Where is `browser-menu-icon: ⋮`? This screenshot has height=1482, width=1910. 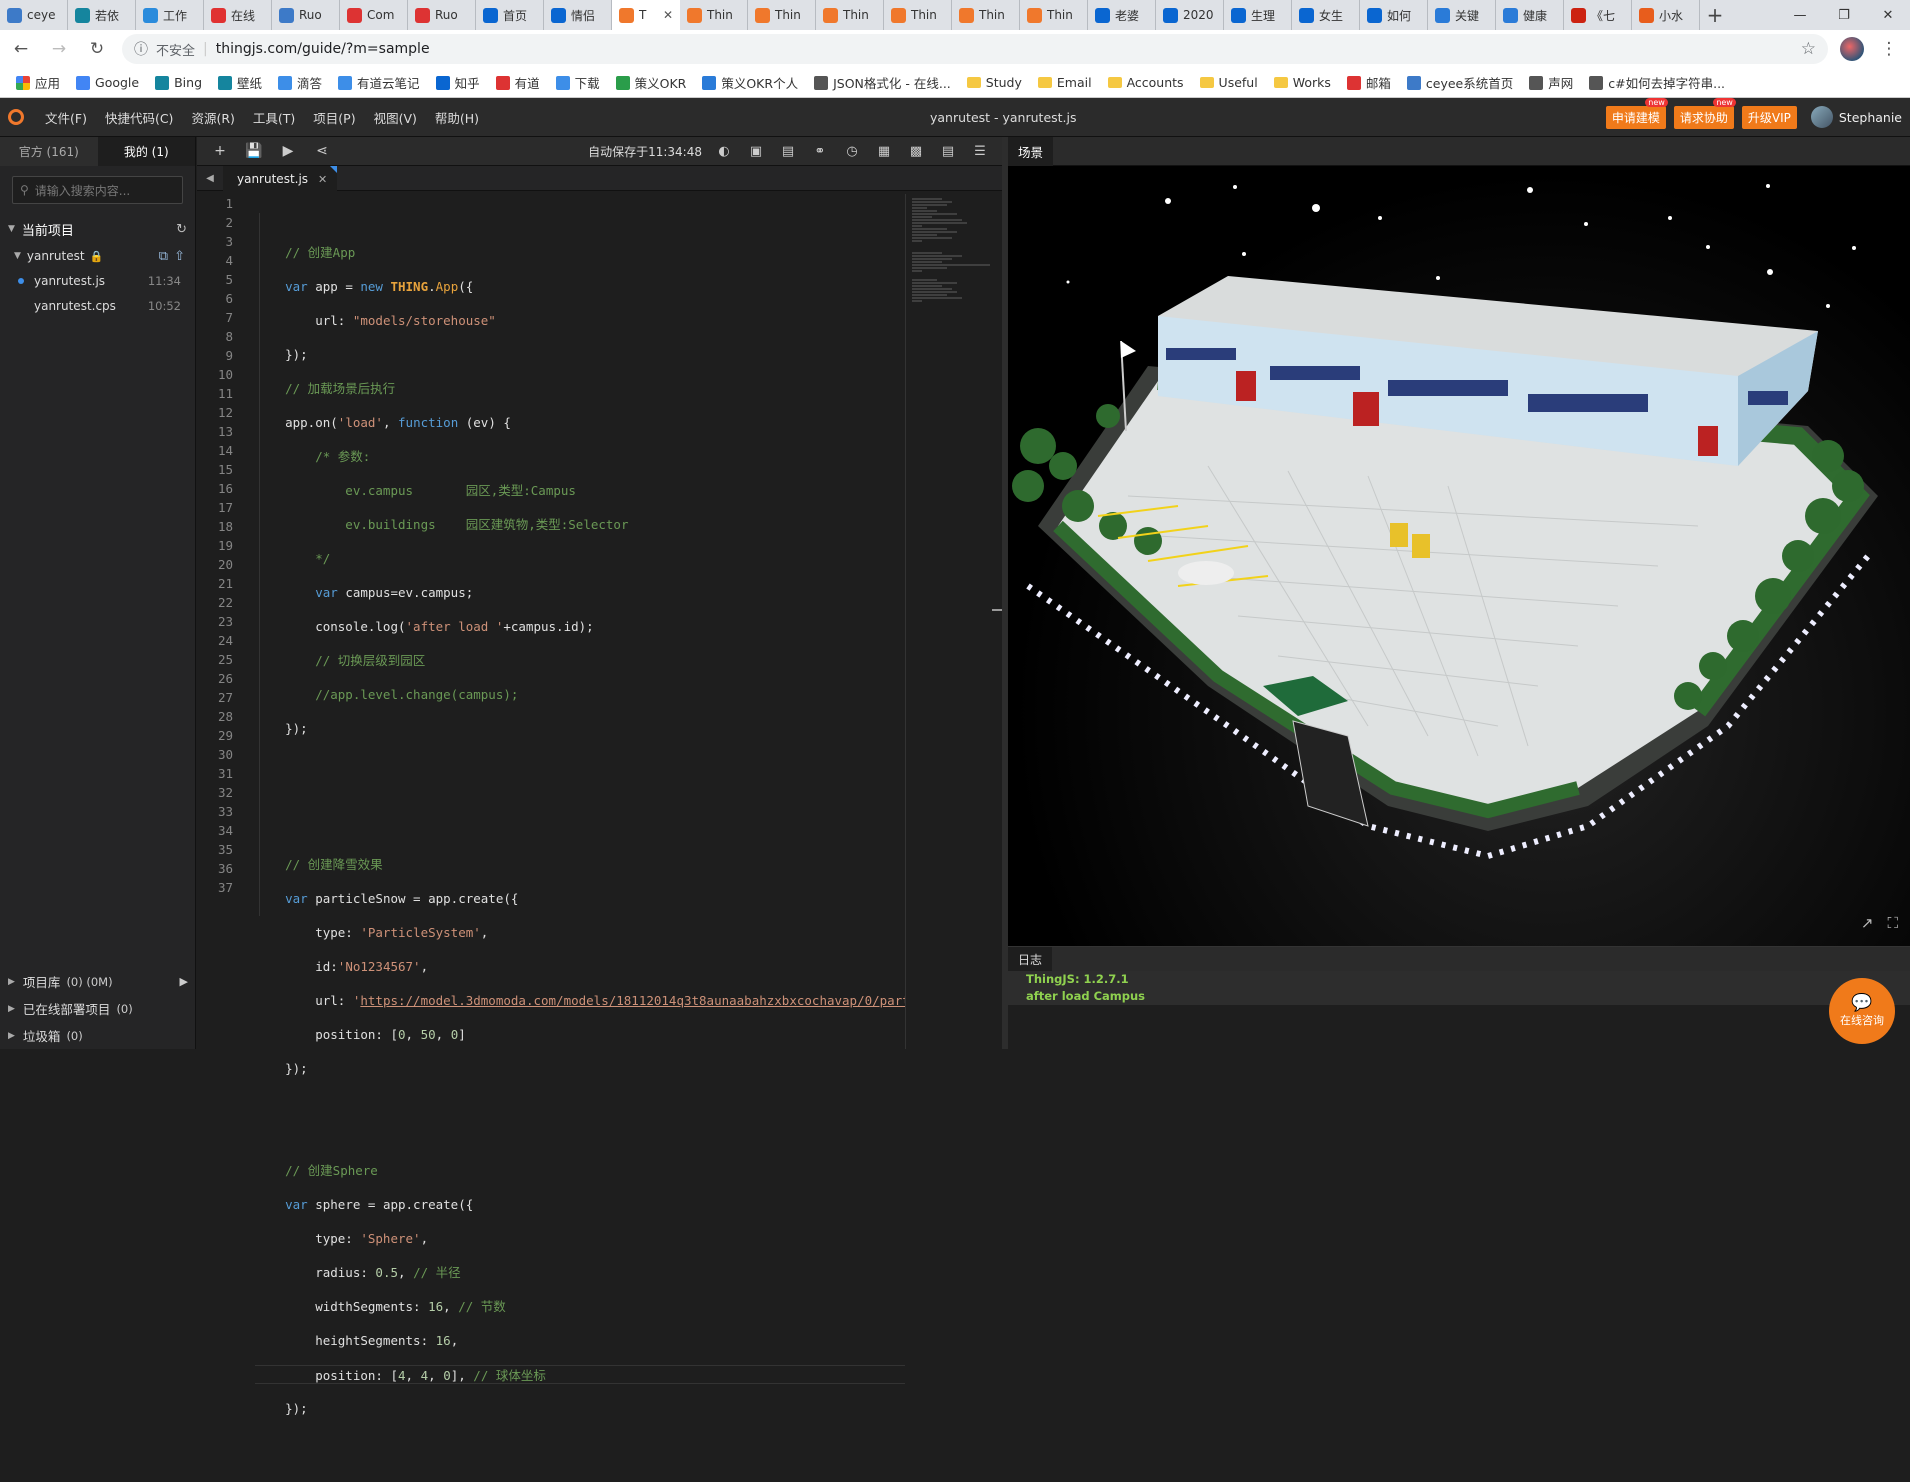
browser-menu-icon: ⋮ is located at coordinates (1889, 49).